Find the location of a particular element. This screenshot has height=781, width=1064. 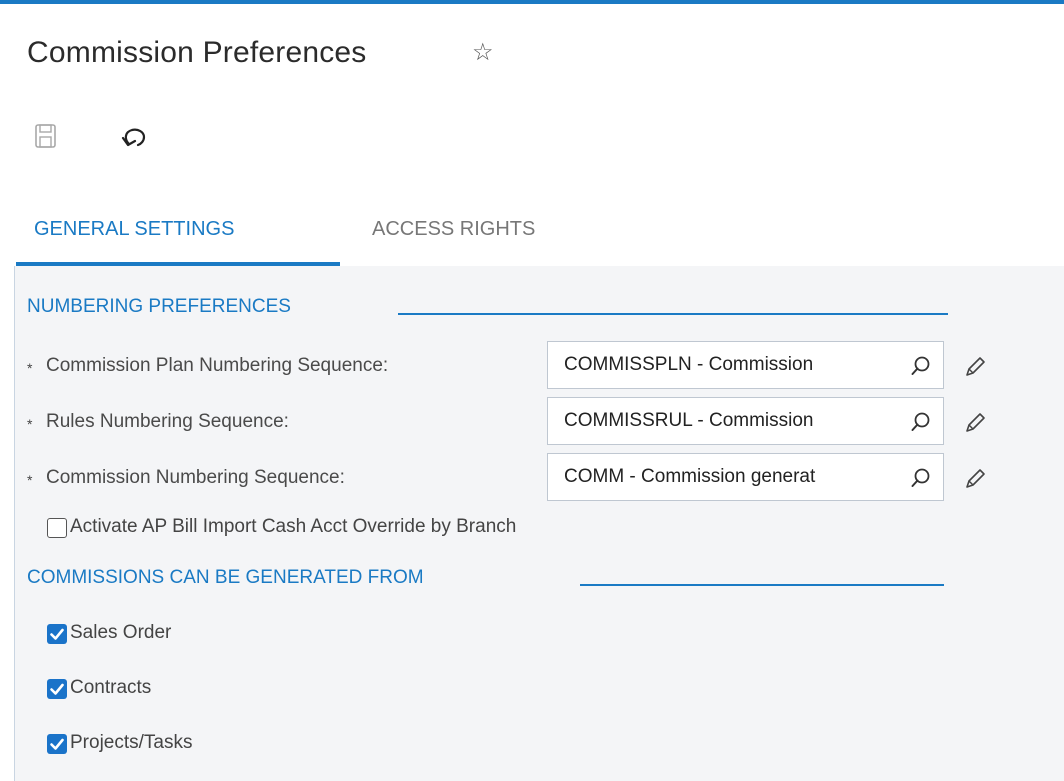

tab-general-settings: GENERAL SETTINGS is located at coordinates (134, 229).